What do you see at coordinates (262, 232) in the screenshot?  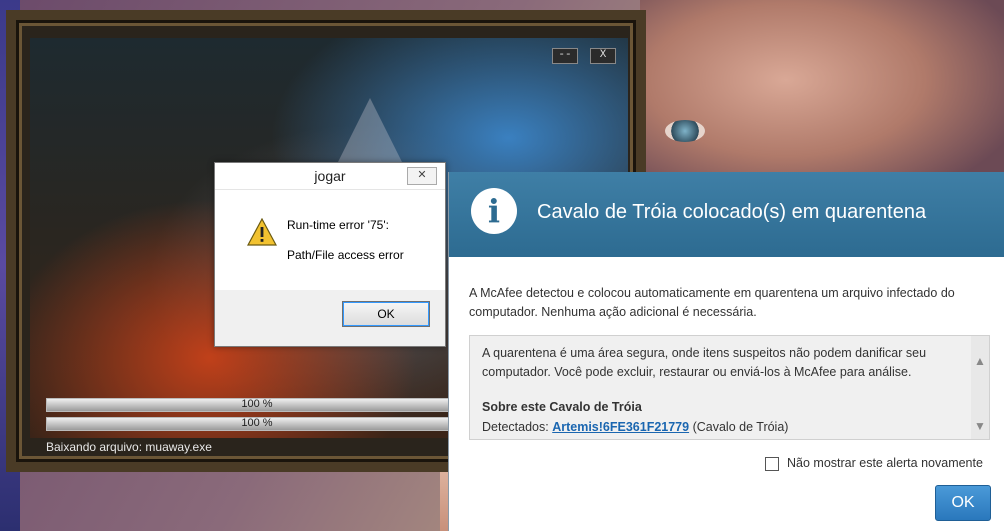 I see `warning-icon` at bounding box center [262, 232].